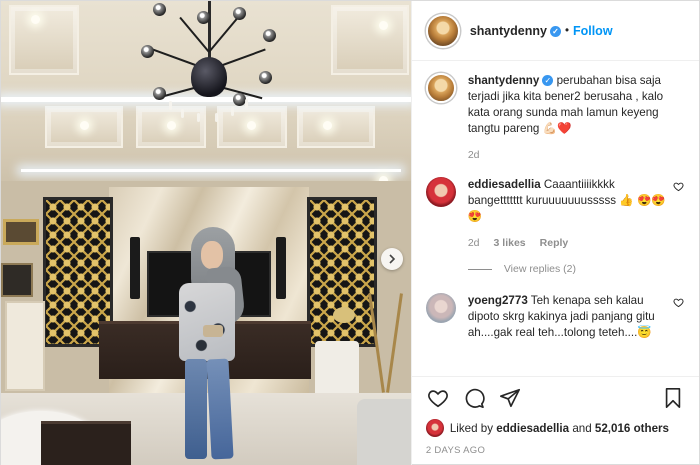  Describe the element at coordinates (582, 428) in the screenshot. I see `likes-and: and` at that location.